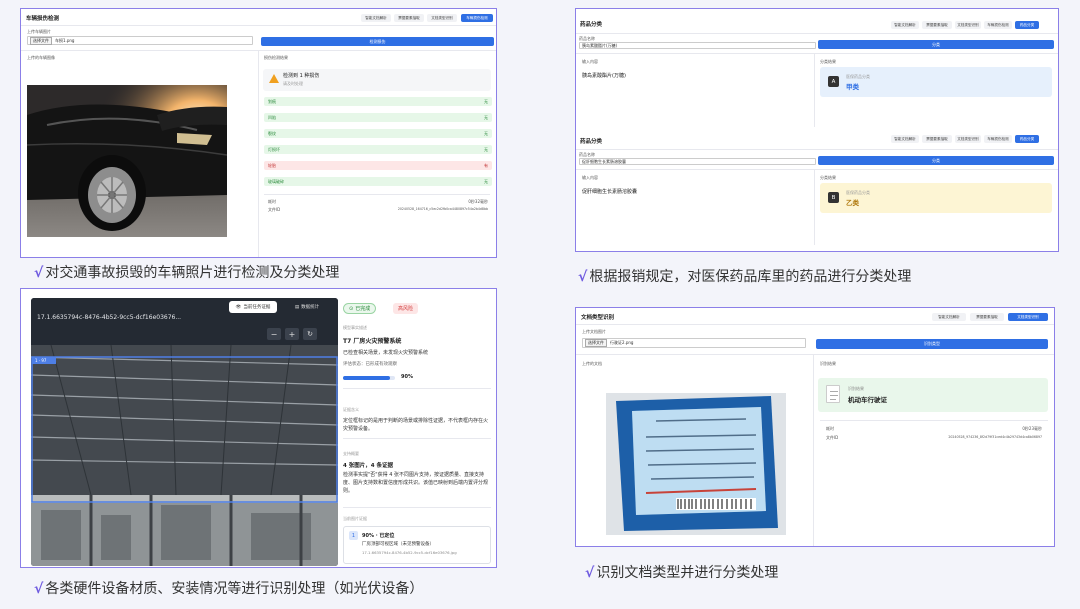 The height and width of the screenshot is (609, 1080). Describe the element at coordinates (39, 31) in the screenshot. I see `upload-label: 上传车辆图片` at that location.